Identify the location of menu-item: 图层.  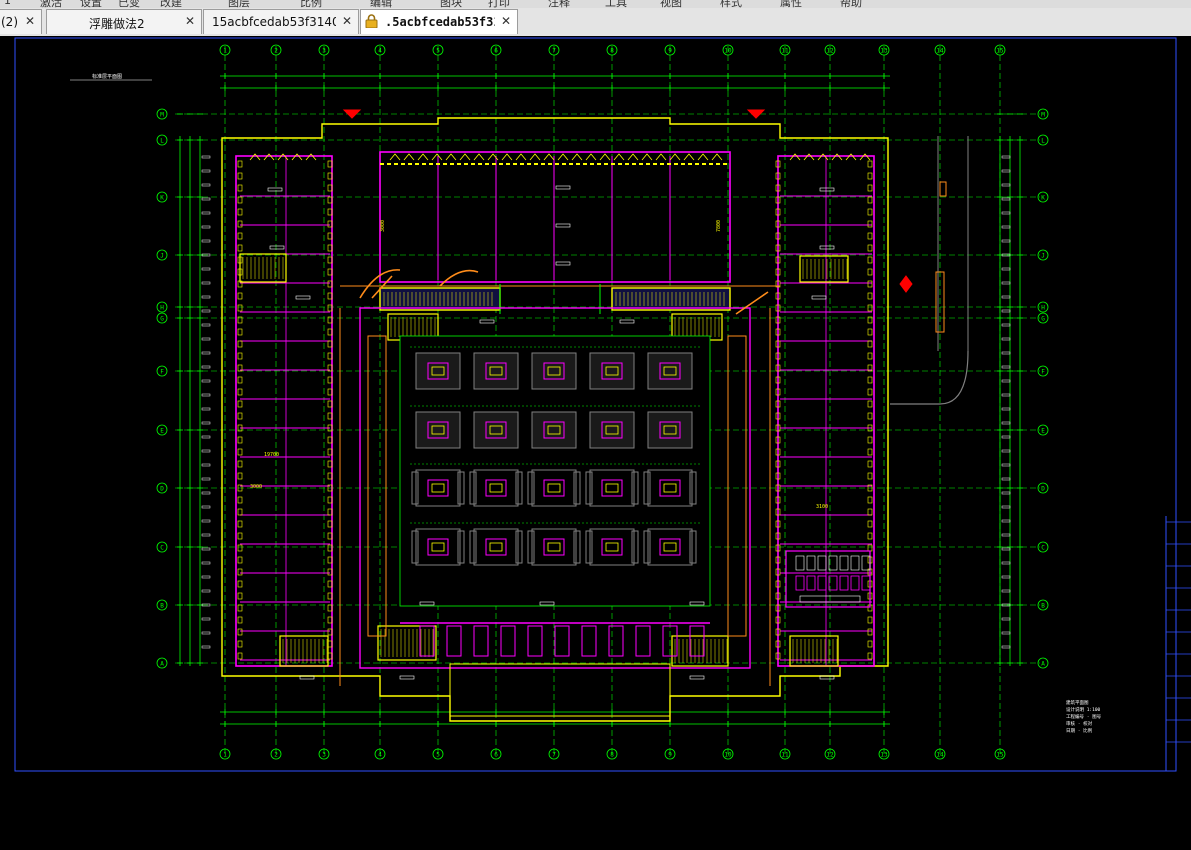
(239, 4).